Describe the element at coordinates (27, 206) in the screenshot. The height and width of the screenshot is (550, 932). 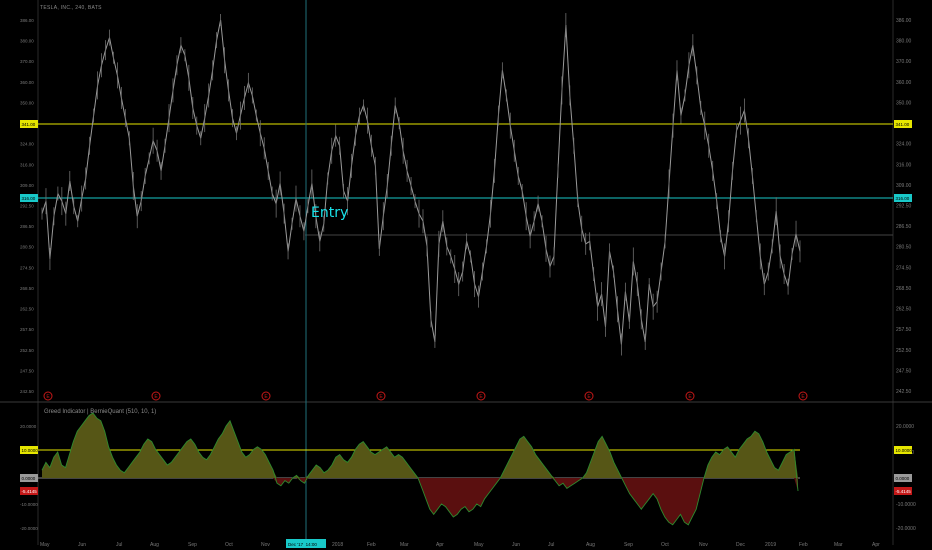
I see `price-axis-tick-left: 292.50` at that location.